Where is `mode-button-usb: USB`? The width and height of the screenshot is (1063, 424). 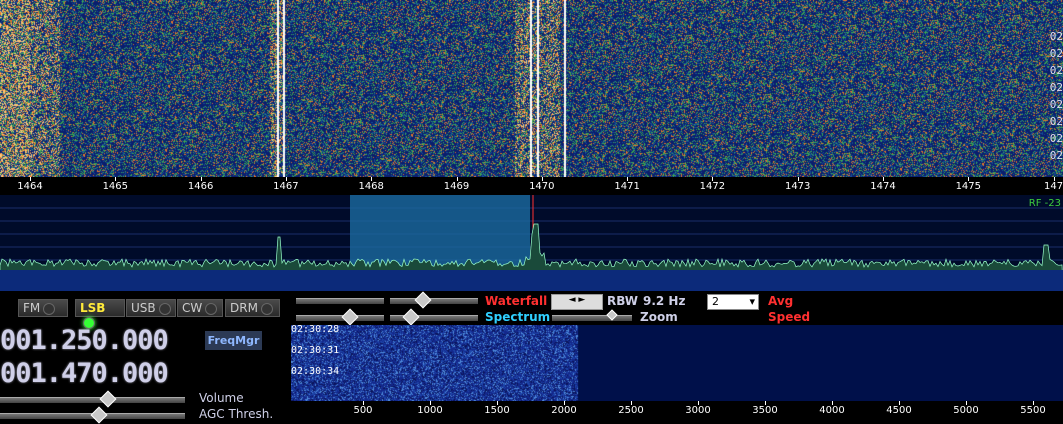 mode-button-usb: USB is located at coordinates (151, 308).